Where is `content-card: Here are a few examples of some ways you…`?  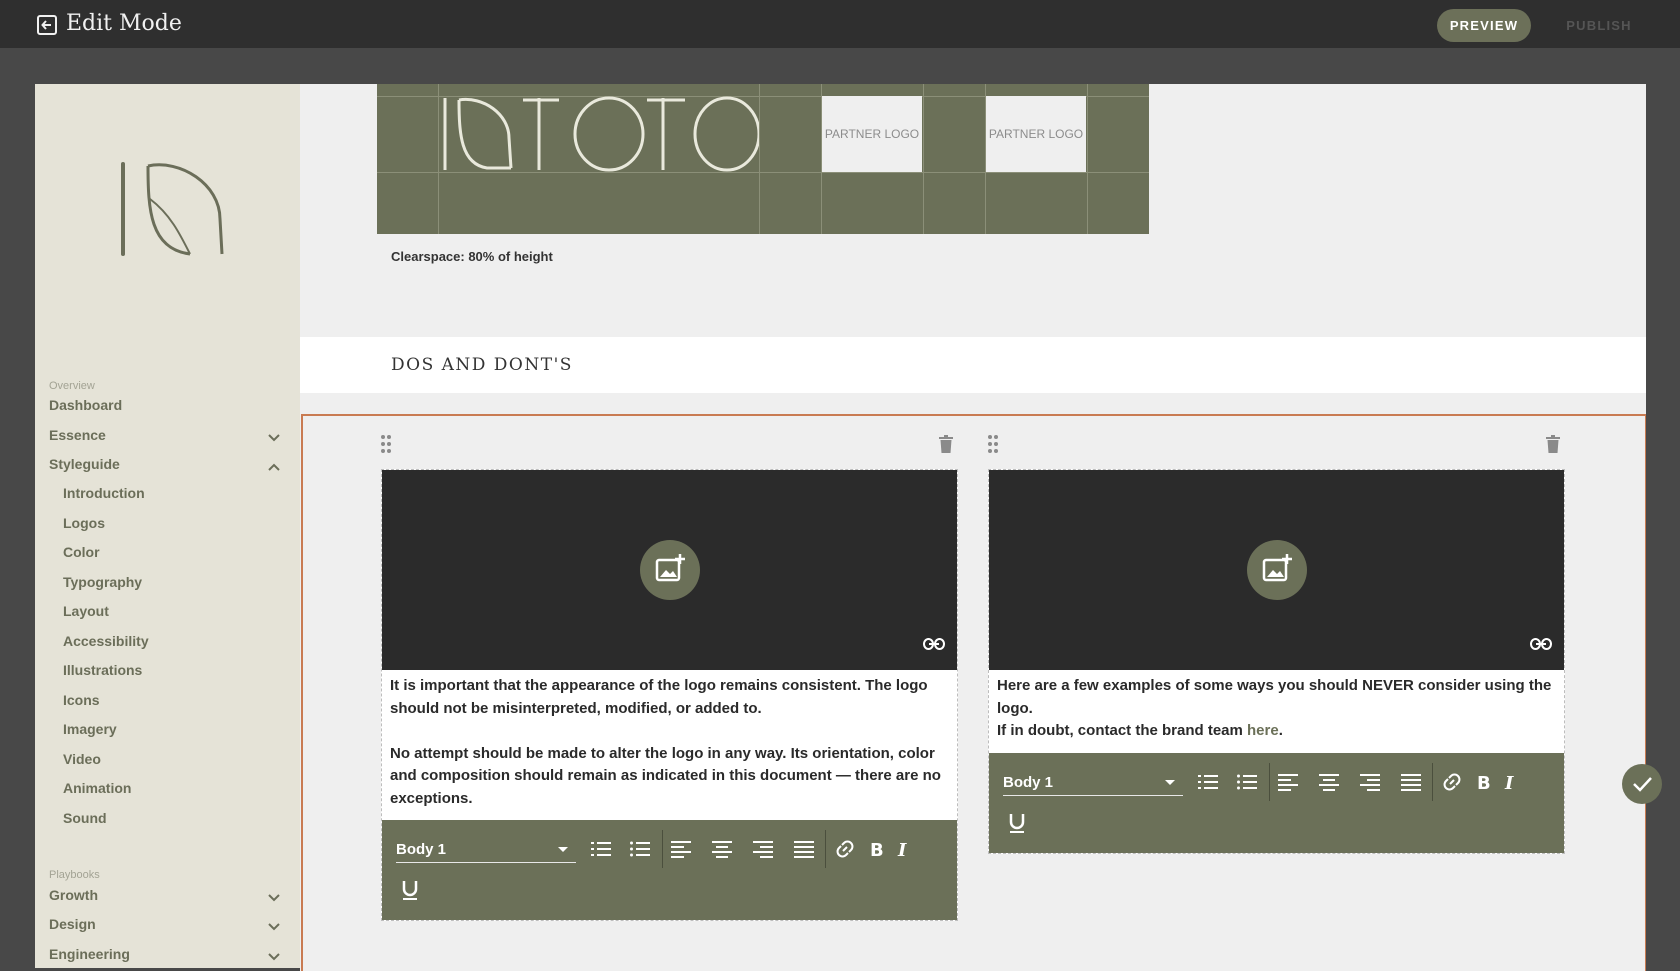
content-card: Here are a few examples of some ways you… is located at coordinates (1276, 661).